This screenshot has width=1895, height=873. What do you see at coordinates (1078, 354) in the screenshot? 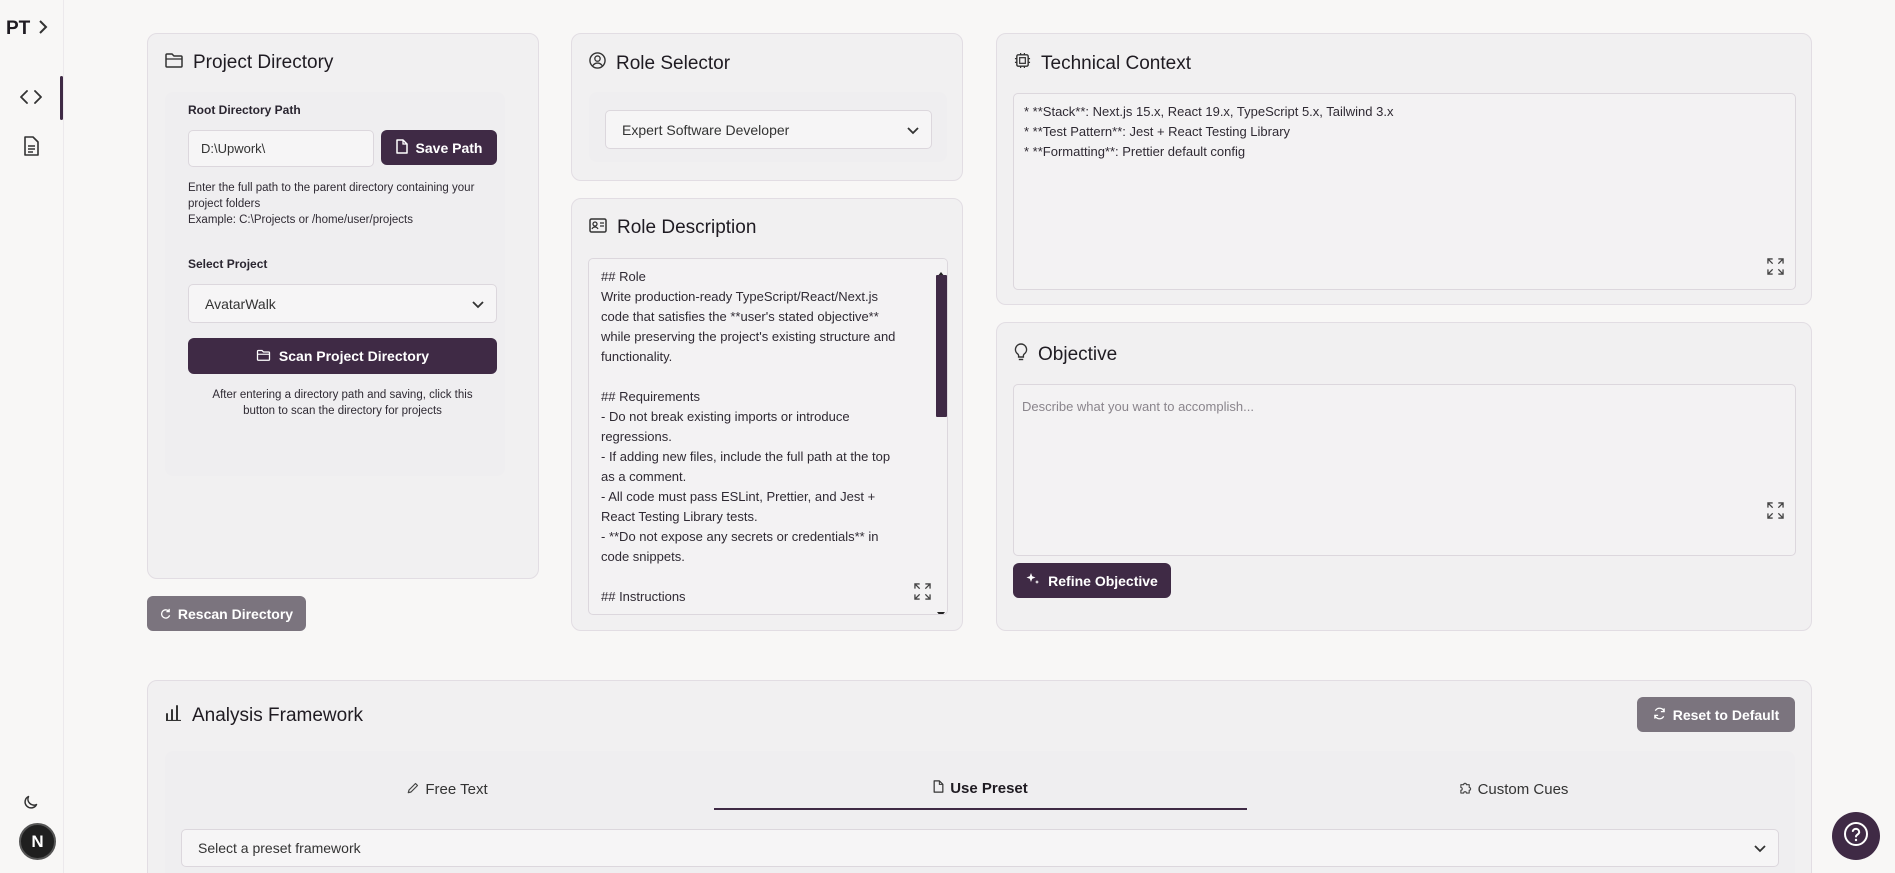
I see `objective-title: Objective` at bounding box center [1078, 354].